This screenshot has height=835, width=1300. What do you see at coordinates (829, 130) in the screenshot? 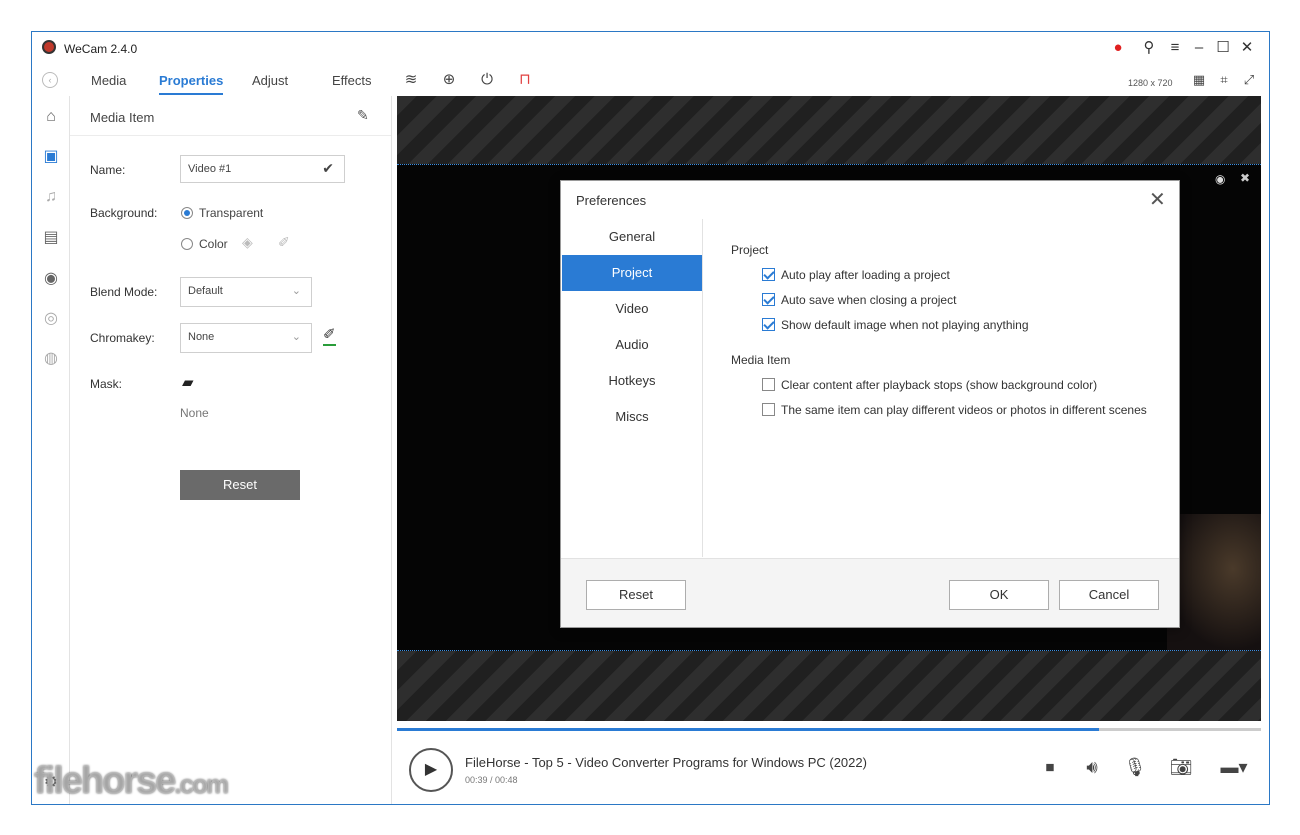
I see `canvas-background-top` at bounding box center [829, 130].